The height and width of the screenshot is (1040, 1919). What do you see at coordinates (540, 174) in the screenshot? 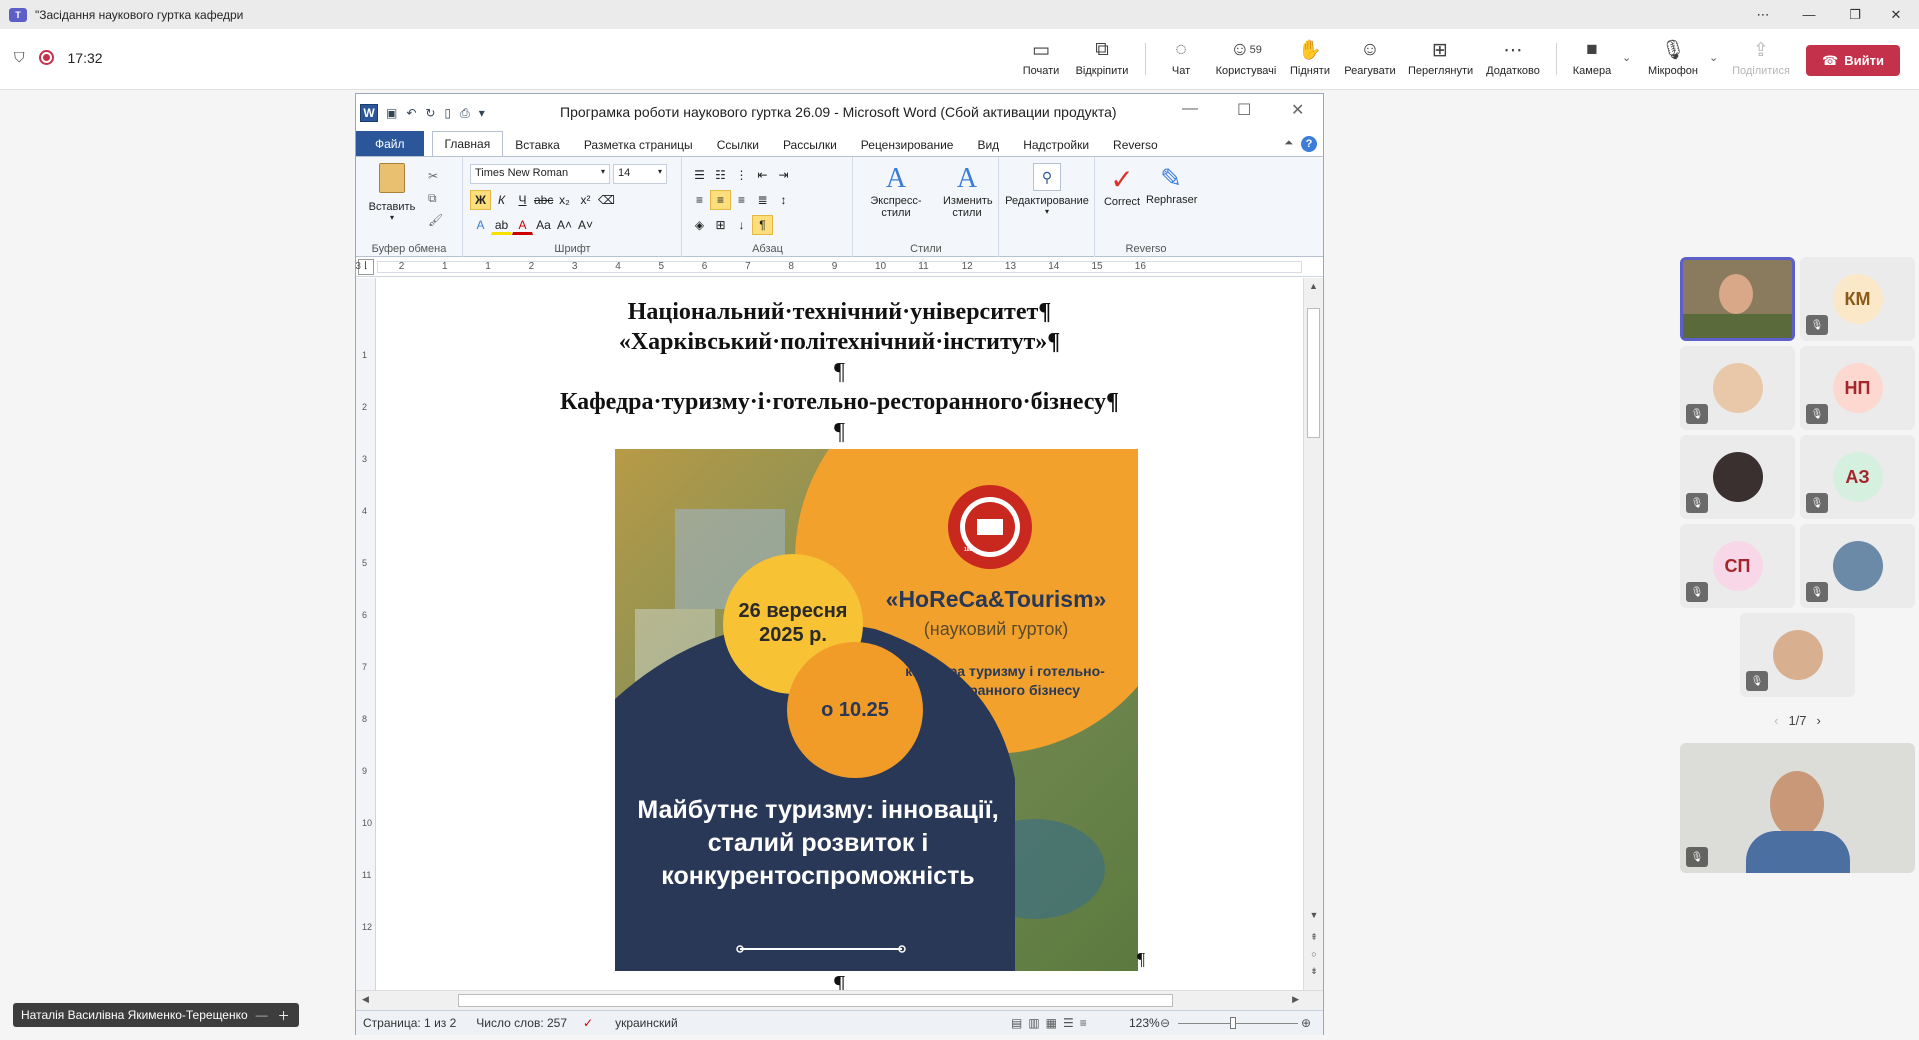
I see `font-name-combo: Times New Roman ▾` at bounding box center [540, 174].